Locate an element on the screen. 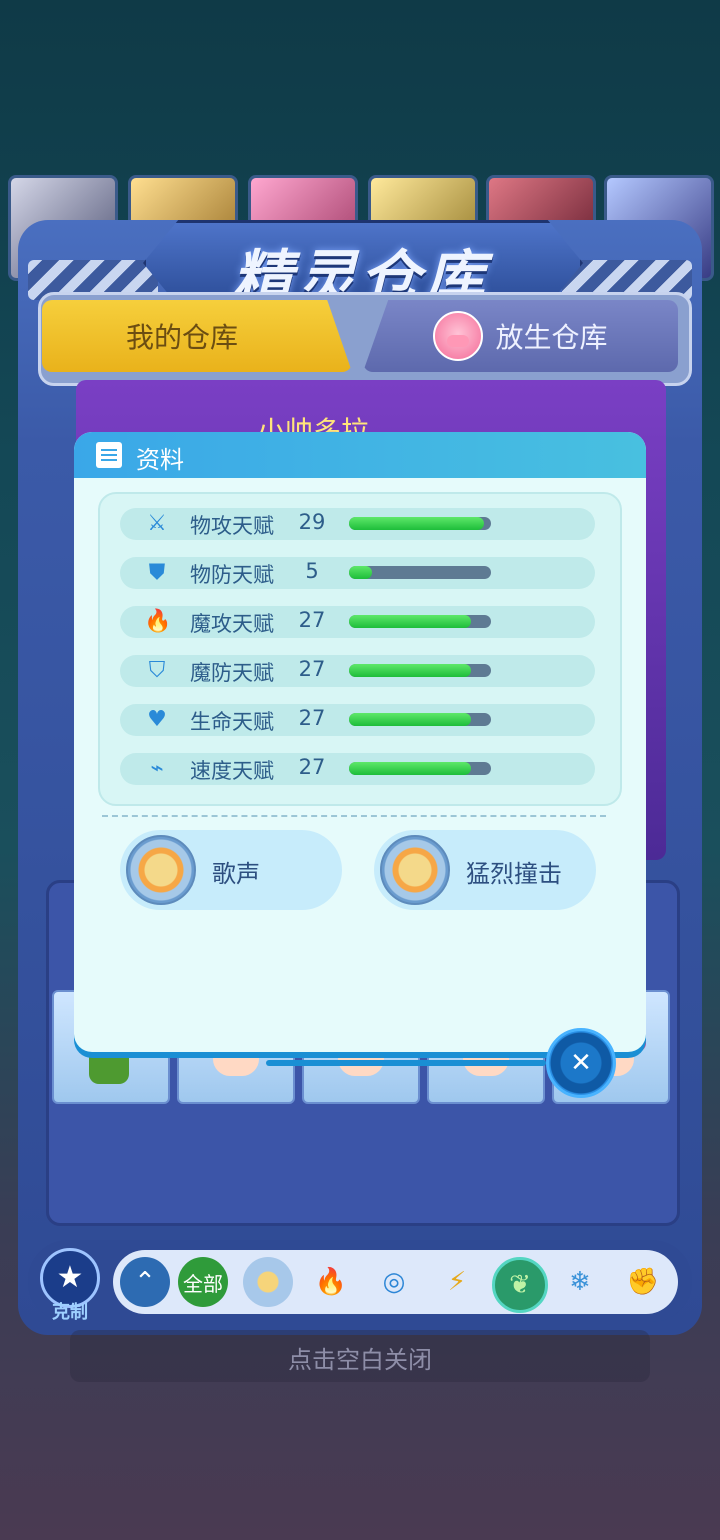 The height and width of the screenshot is (1540, 720). filter-all-label: 全部 is located at coordinates (203, 1283).